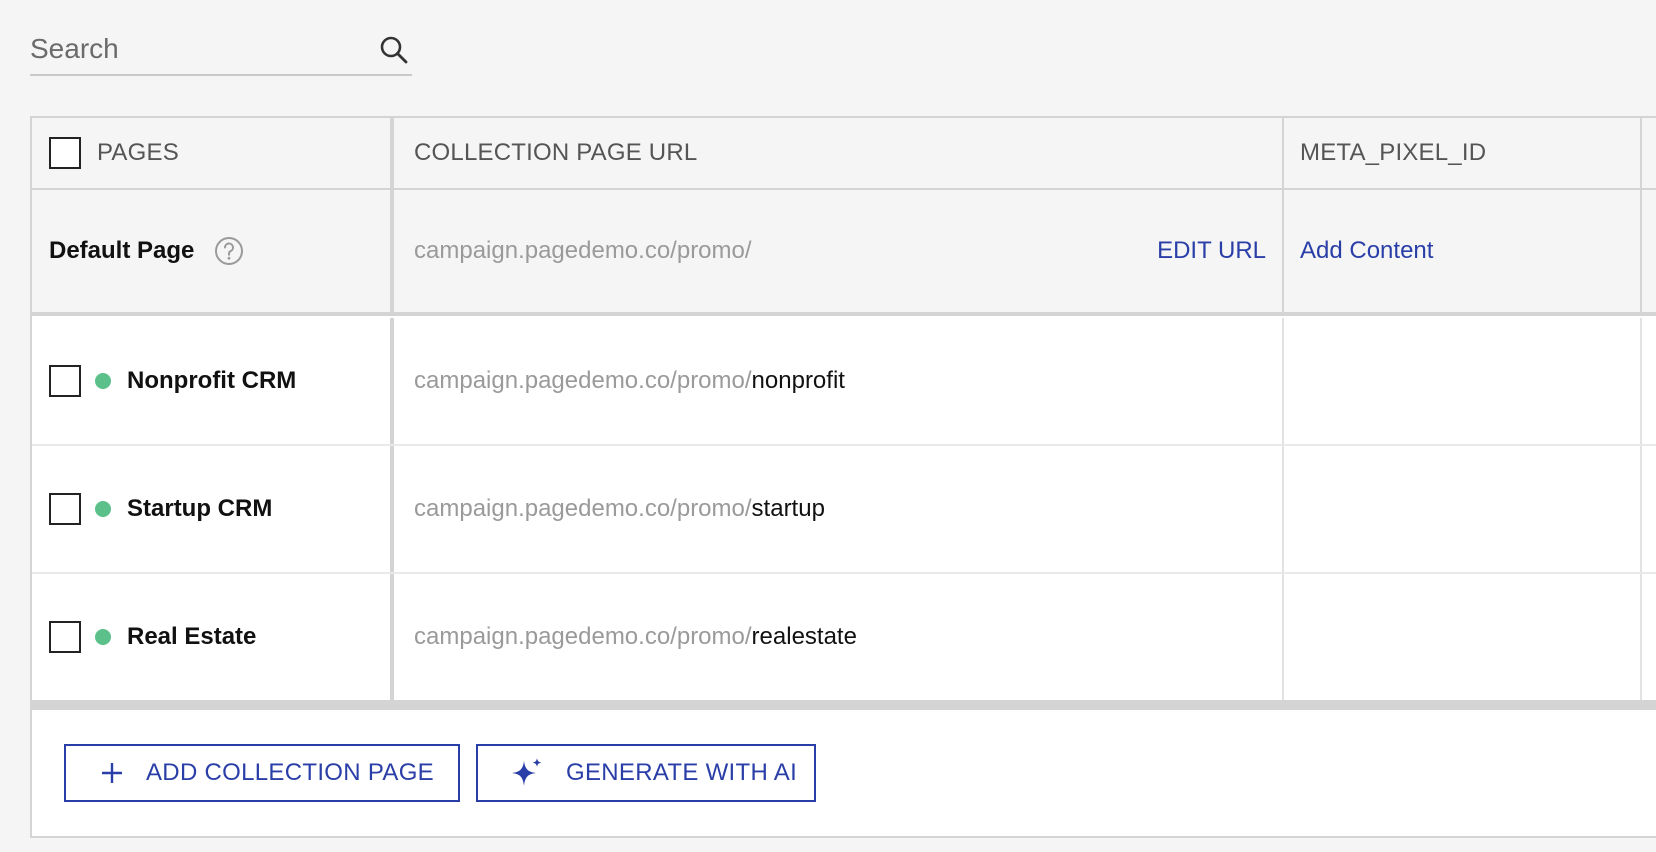  I want to click on header-meta-pixel: META_PIXEL_ID, so click(1461, 153).